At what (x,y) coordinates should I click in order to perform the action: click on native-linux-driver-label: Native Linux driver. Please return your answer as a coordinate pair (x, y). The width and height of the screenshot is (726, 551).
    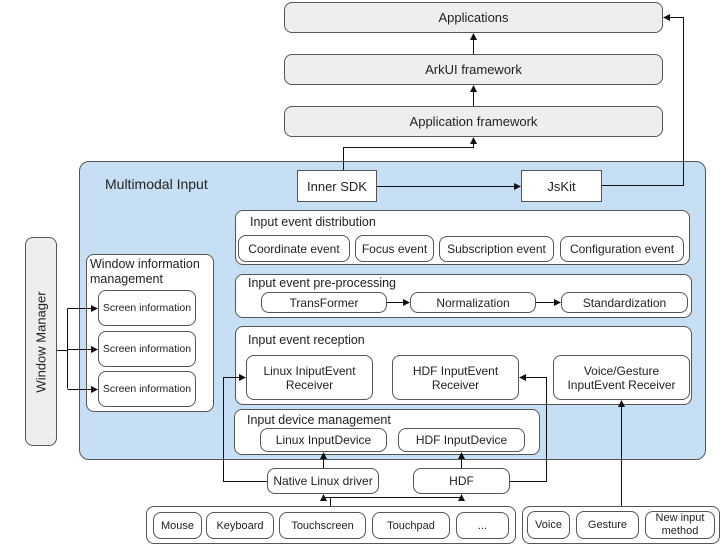
    Looking at the image, I should click on (323, 481).